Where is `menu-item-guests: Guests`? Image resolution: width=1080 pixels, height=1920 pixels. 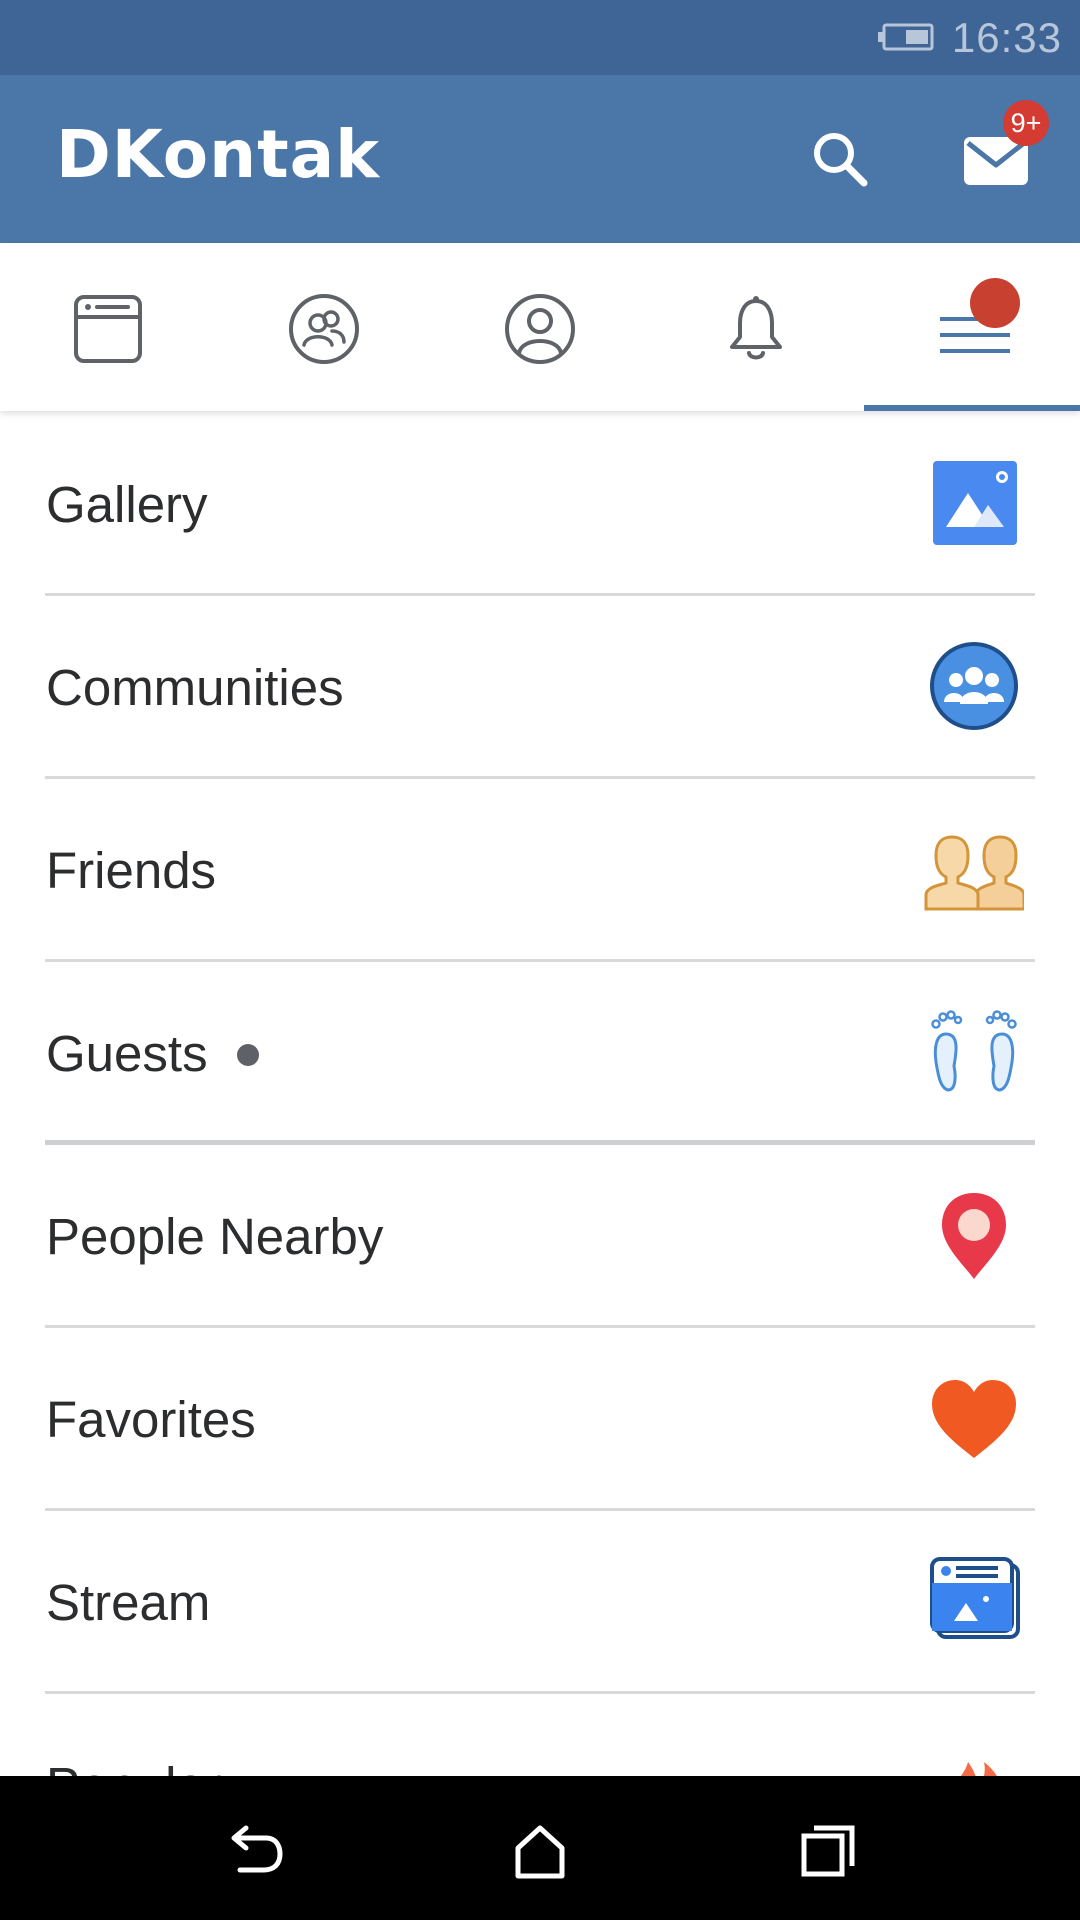 menu-item-guests: Guests is located at coordinates (540, 1053).